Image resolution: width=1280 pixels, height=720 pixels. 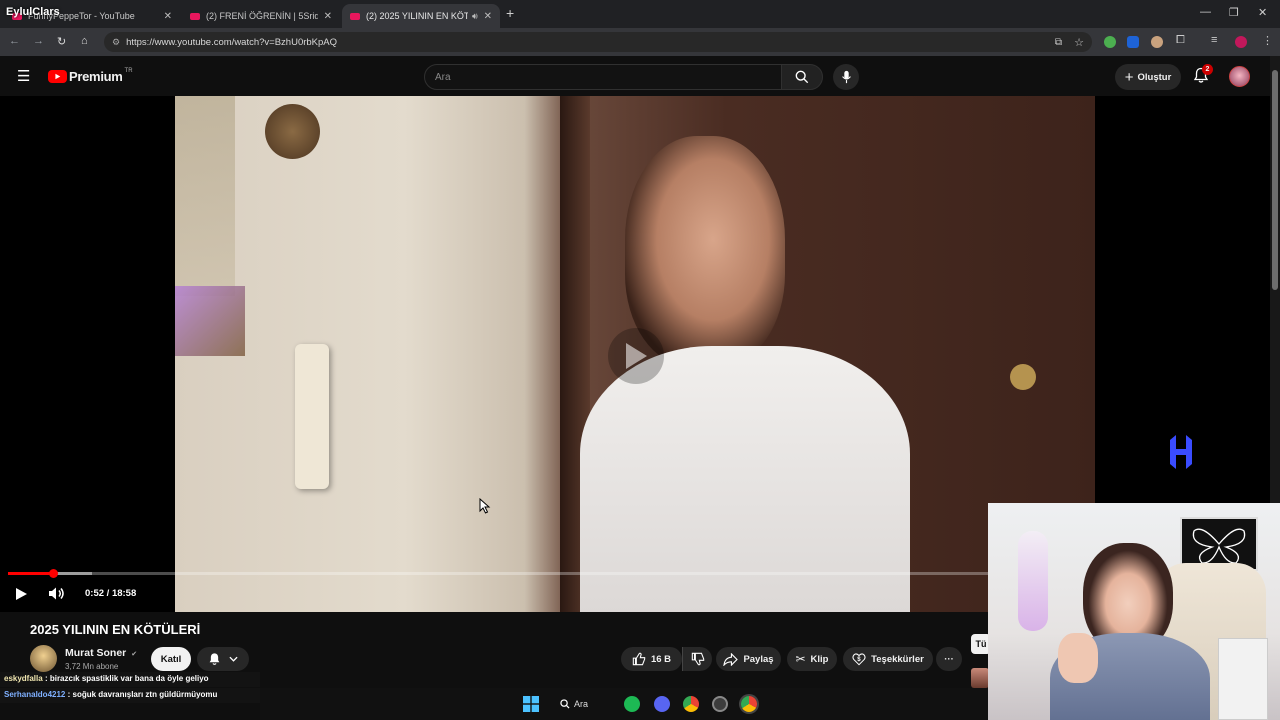 I want to click on browser-tab-active: (2) 2025 YILININ EN KÖTÜL 🔊︎ ✕, so click(x=421, y=16).